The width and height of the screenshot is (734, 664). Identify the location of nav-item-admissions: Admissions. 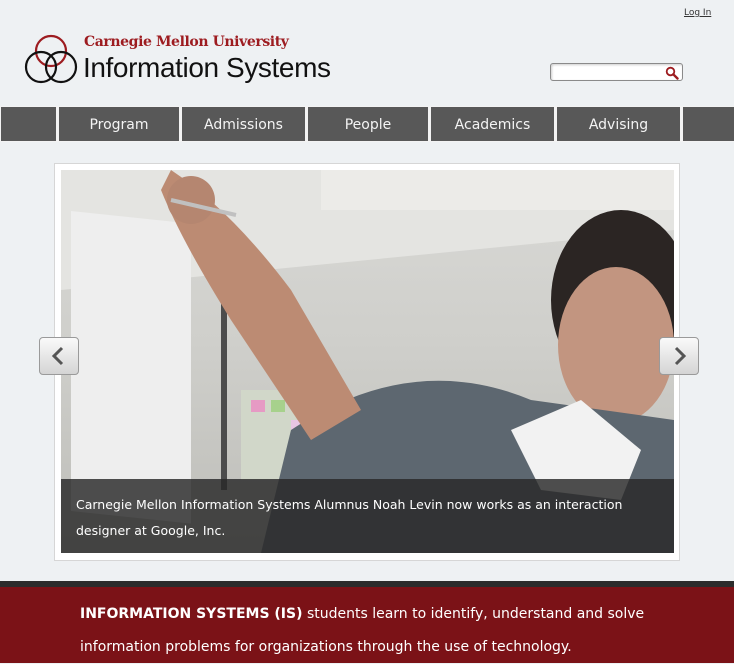
(243, 124).